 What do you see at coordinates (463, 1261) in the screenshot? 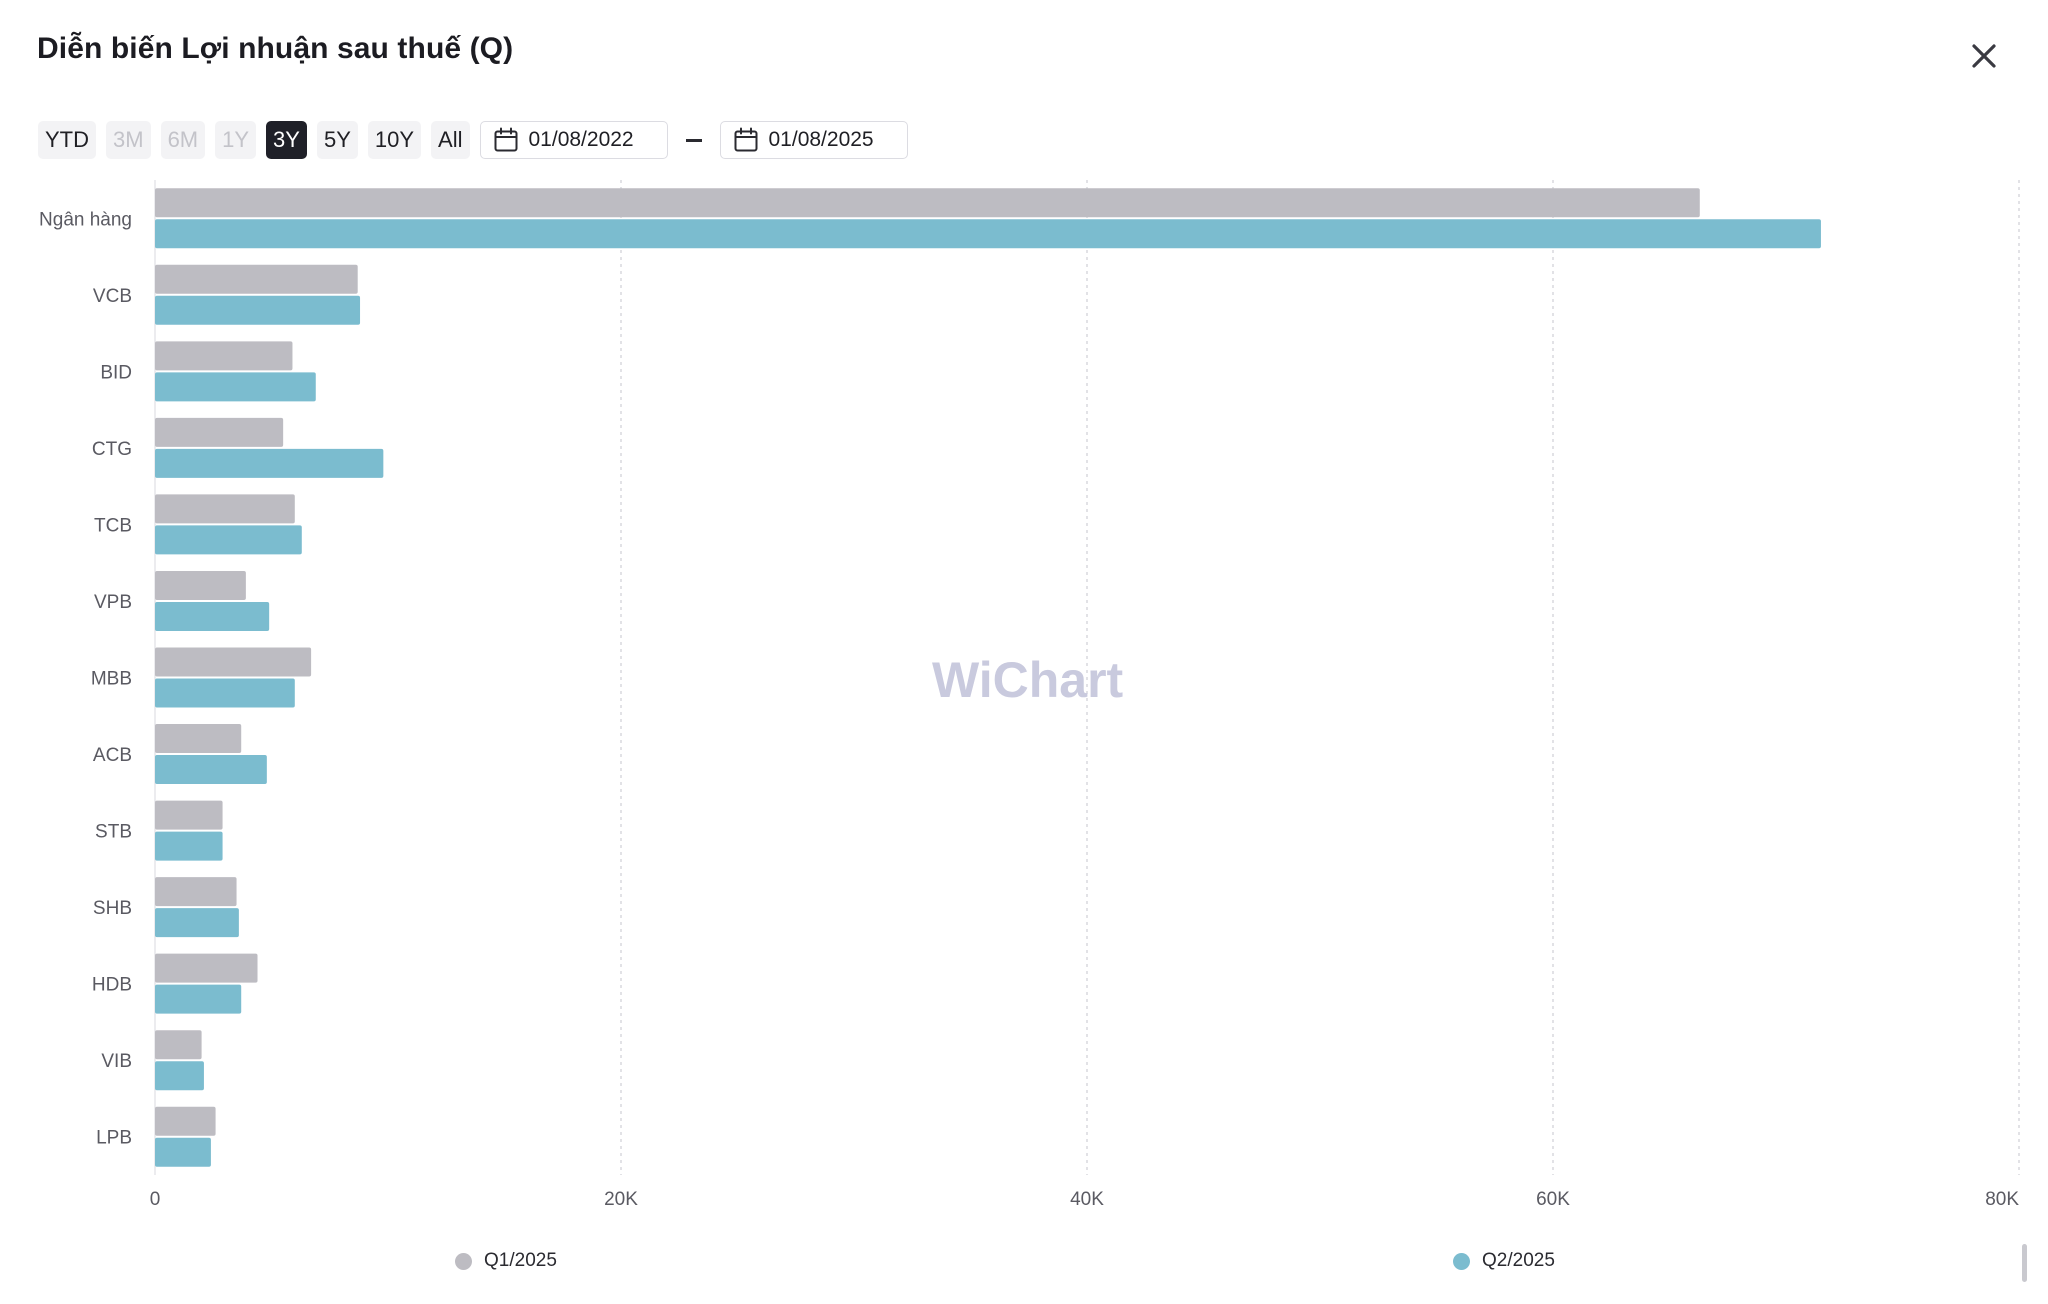
I see `legend-swatch-q1` at bounding box center [463, 1261].